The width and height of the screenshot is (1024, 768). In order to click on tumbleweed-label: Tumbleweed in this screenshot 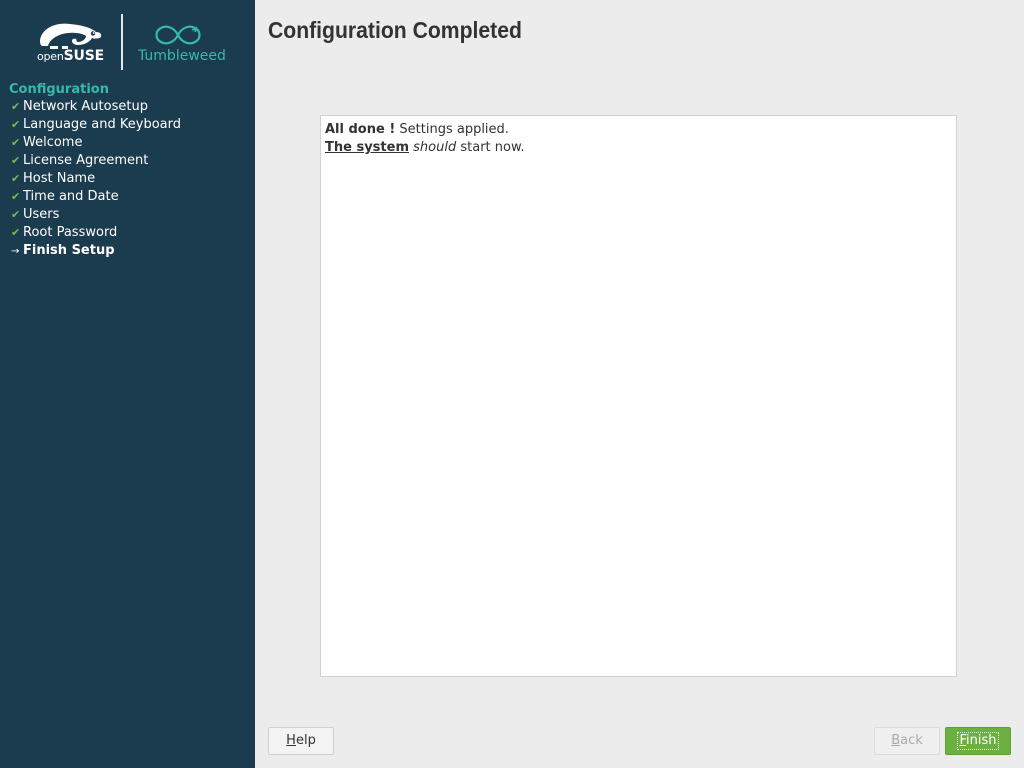, I will do `click(182, 56)`.